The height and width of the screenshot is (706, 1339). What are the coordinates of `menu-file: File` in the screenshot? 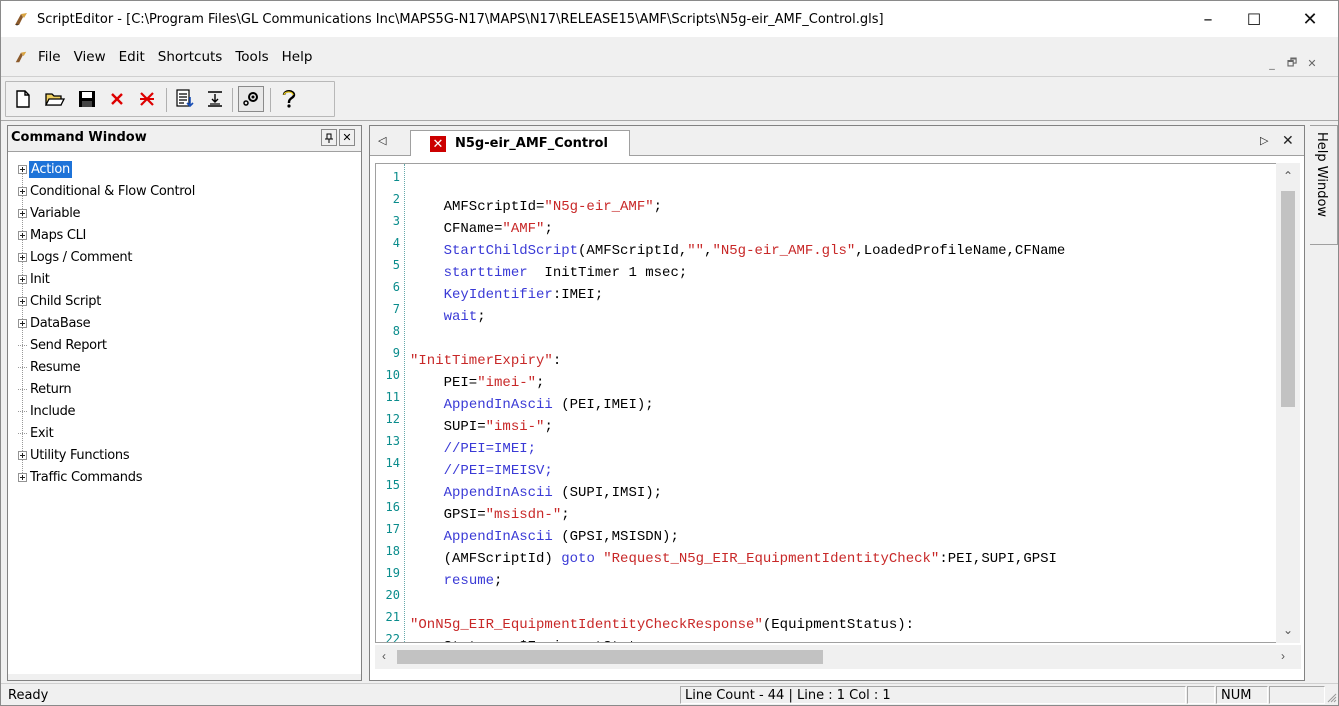 It's located at (49, 57).